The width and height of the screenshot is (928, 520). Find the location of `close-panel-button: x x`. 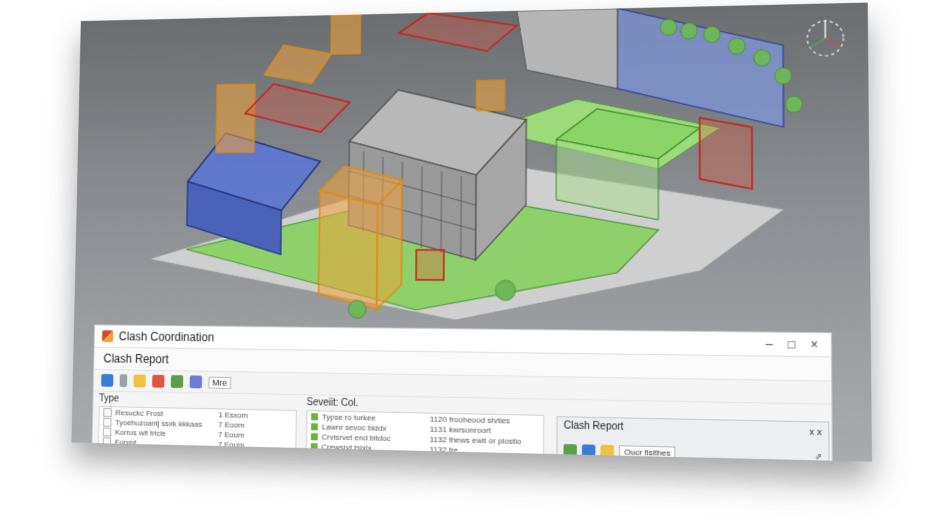

close-panel-button: x x is located at coordinates (815, 431).